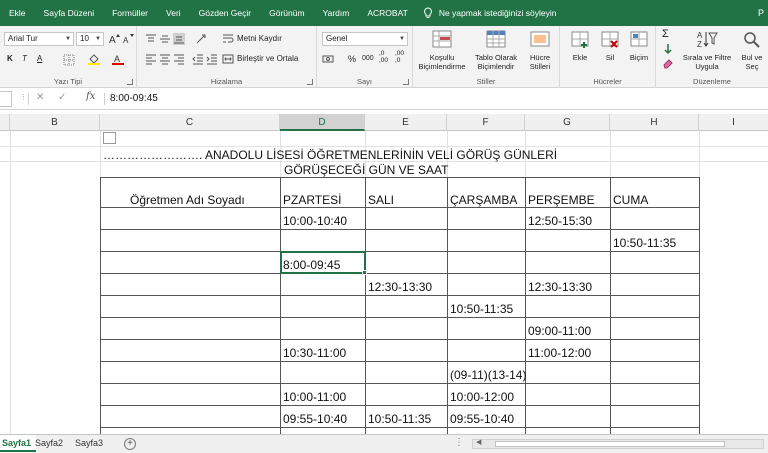  I want to click on tab-gozden-gecir: Gözden Geçir, so click(225, 13).